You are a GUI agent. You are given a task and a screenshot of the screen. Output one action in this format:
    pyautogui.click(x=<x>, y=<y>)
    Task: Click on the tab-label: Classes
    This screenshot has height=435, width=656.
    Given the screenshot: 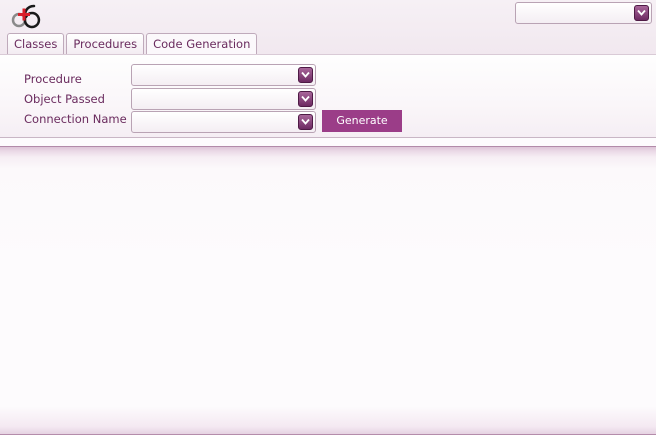 What is the action you would take?
    pyautogui.click(x=36, y=44)
    